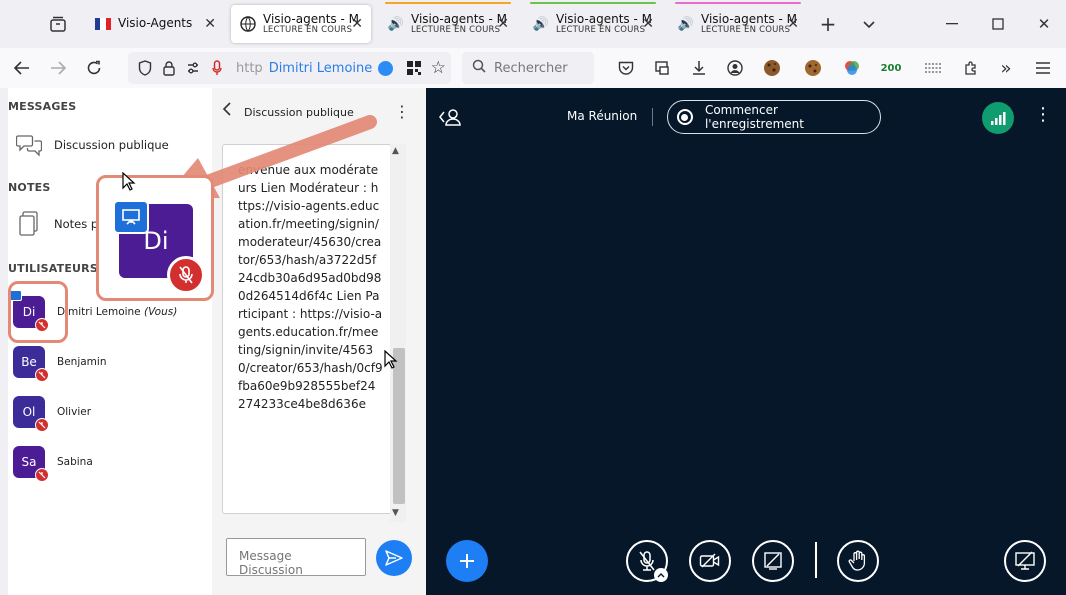 The height and width of the screenshot is (595, 1066). I want to click on more-options-icon: ⋮, so click(1043, 114).